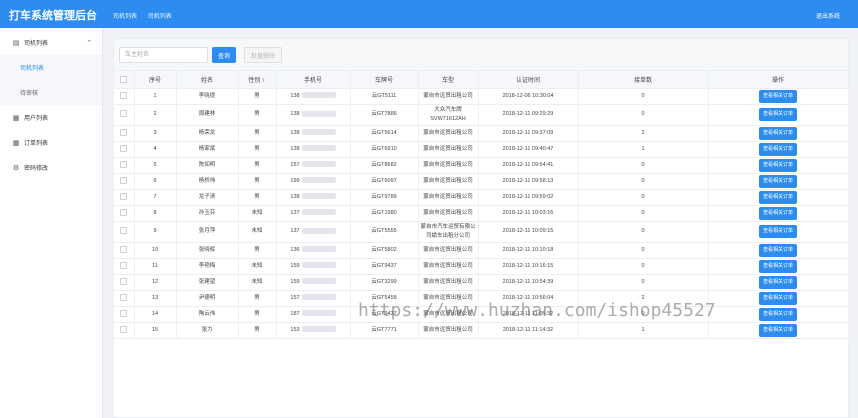  I want to click on driver-name-cell: 李晓提, so click(207, 96).